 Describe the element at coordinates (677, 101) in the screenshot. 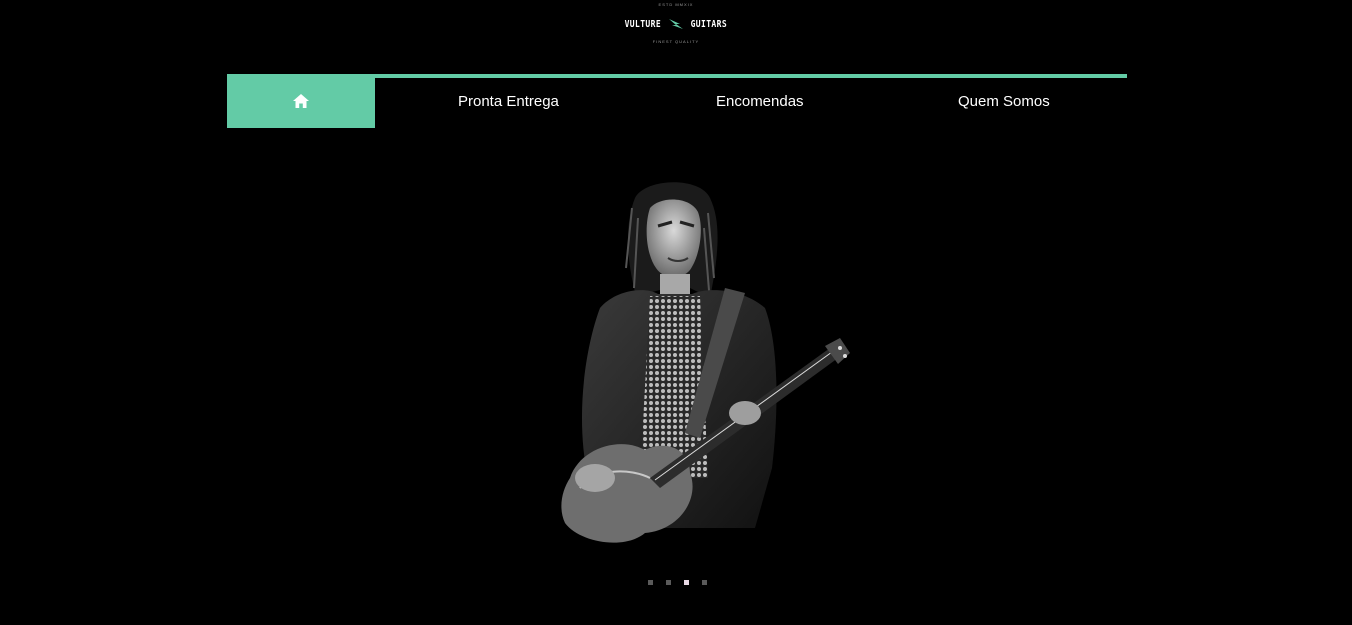

I see `main-nav: Pronta Entrega Encomendas Quem Somos` at that location.